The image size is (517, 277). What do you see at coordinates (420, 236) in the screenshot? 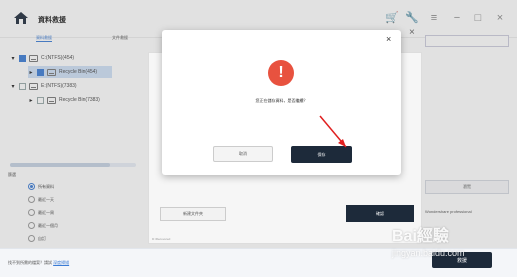
I see `watermark-text: Bai經驗` at bounding box center [420, 236].